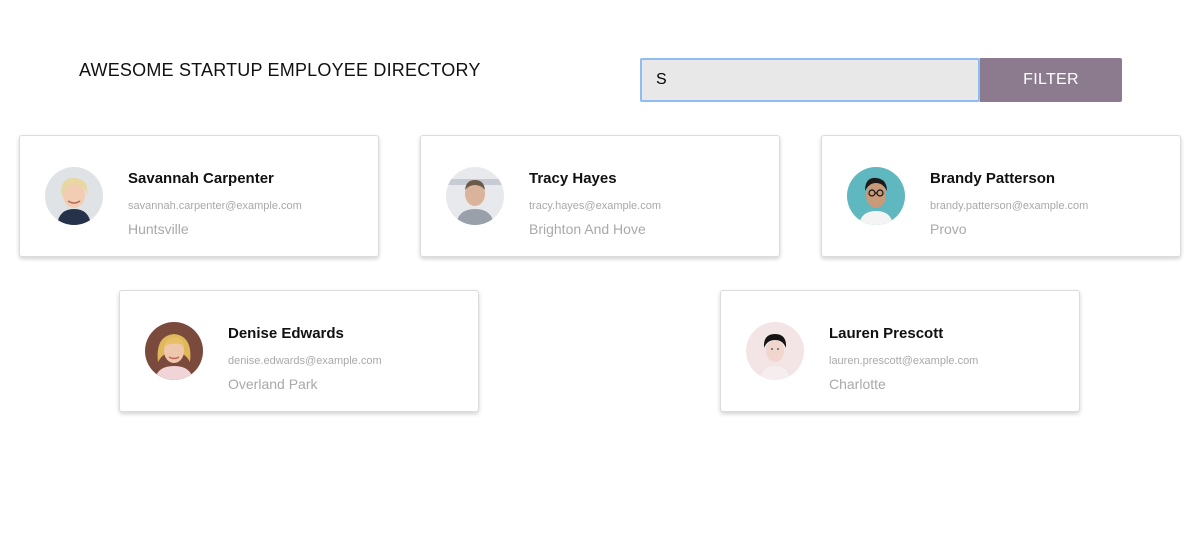 This screenshot has width=1200, height=550. I want to click on woman-blonde-long-hair-avatar, so click(174, 351).